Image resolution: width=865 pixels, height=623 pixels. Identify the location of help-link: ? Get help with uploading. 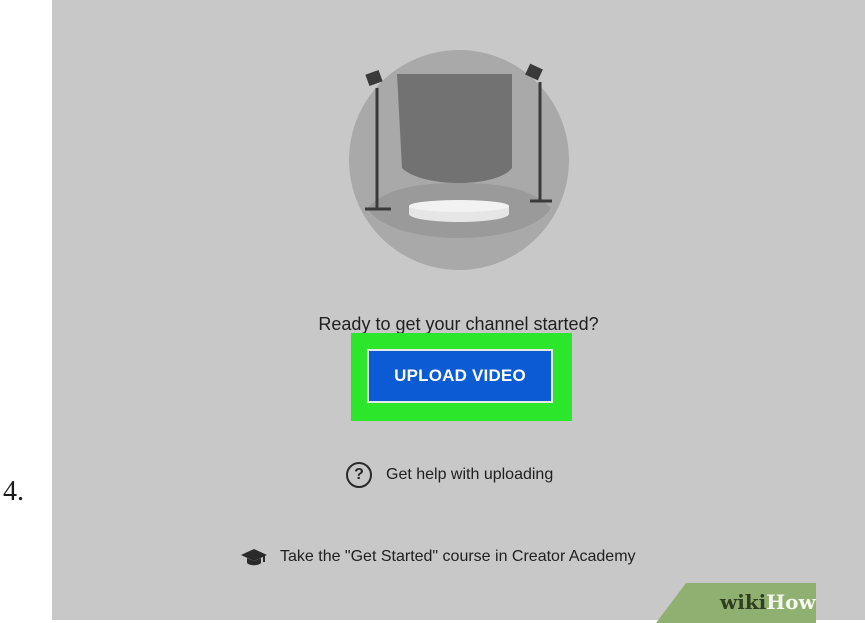
(449, 475).